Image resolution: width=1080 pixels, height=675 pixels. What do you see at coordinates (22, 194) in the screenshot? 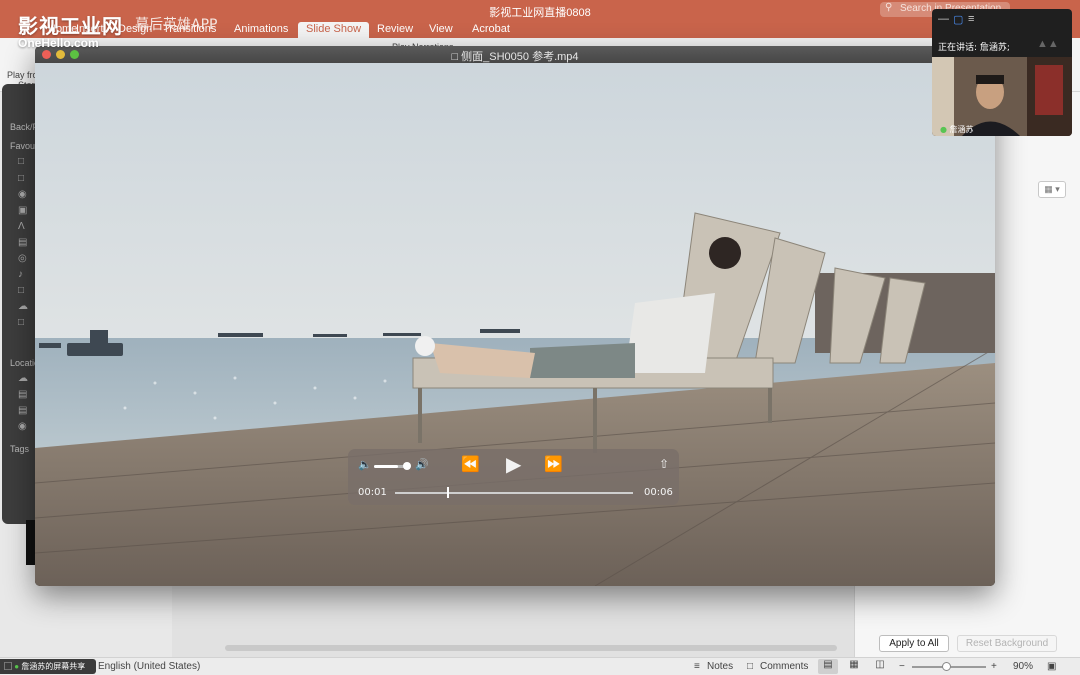
I see `download-icon: ◉` at bounding box center [22, 194].